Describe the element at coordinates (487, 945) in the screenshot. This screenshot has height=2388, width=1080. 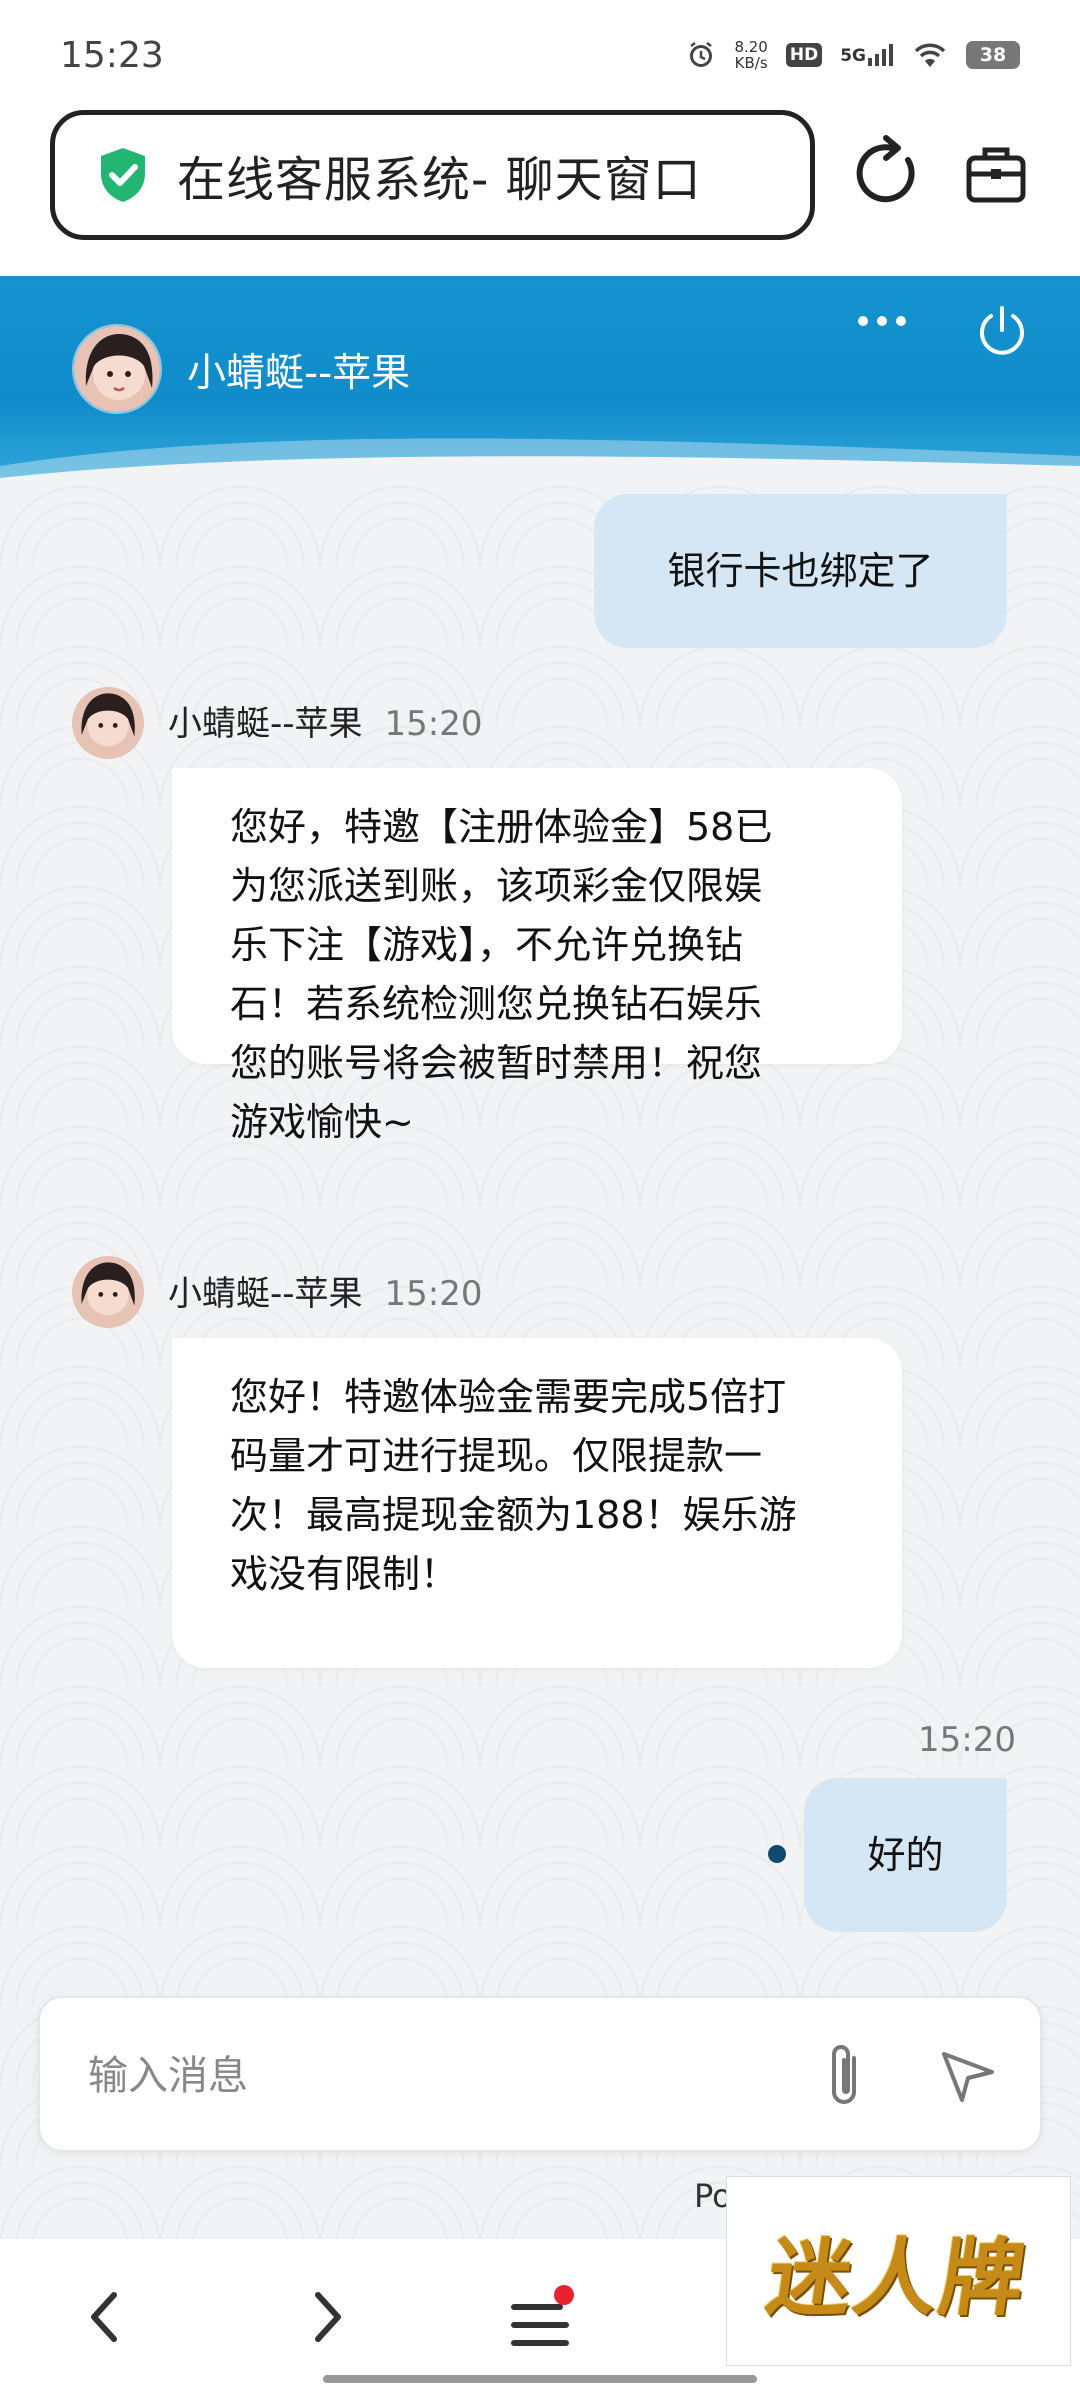
I see `message-line: 乐下注【游戏】，不允许兑换钻` at that location.